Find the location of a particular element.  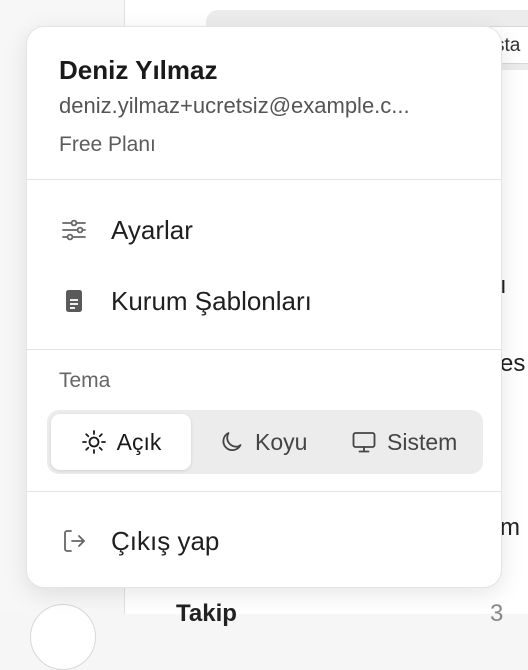

sliders-icon is located at coordinates (74, 230).